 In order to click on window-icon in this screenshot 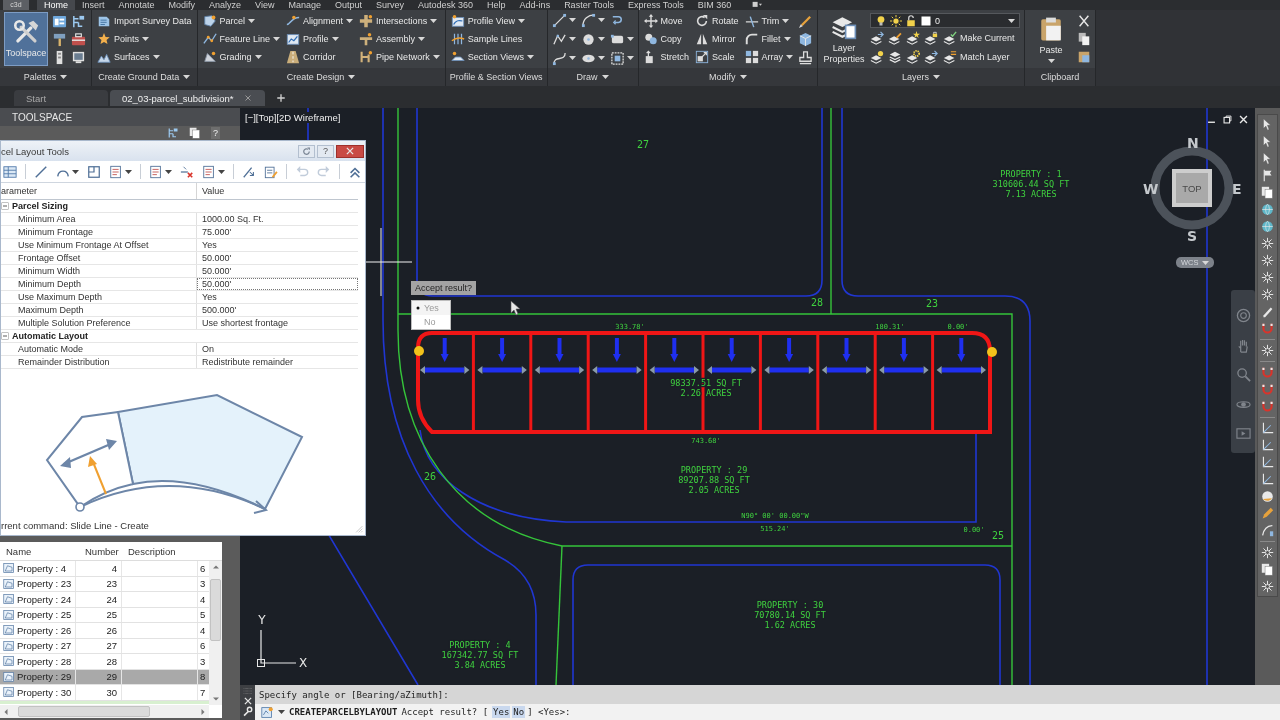, I will do `click(59, 21)`.